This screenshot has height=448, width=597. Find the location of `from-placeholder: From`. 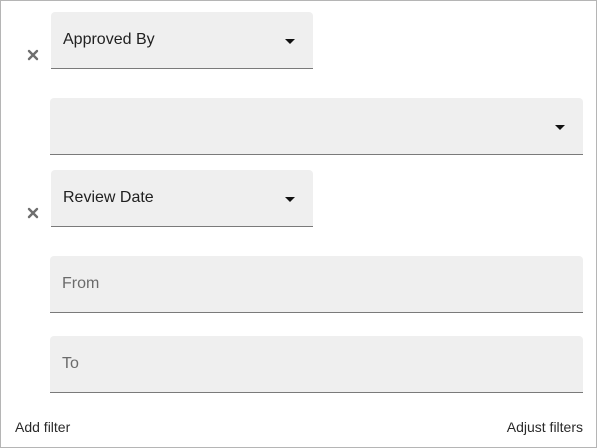

from-placeholder: From is located at coordinates (81, 283).